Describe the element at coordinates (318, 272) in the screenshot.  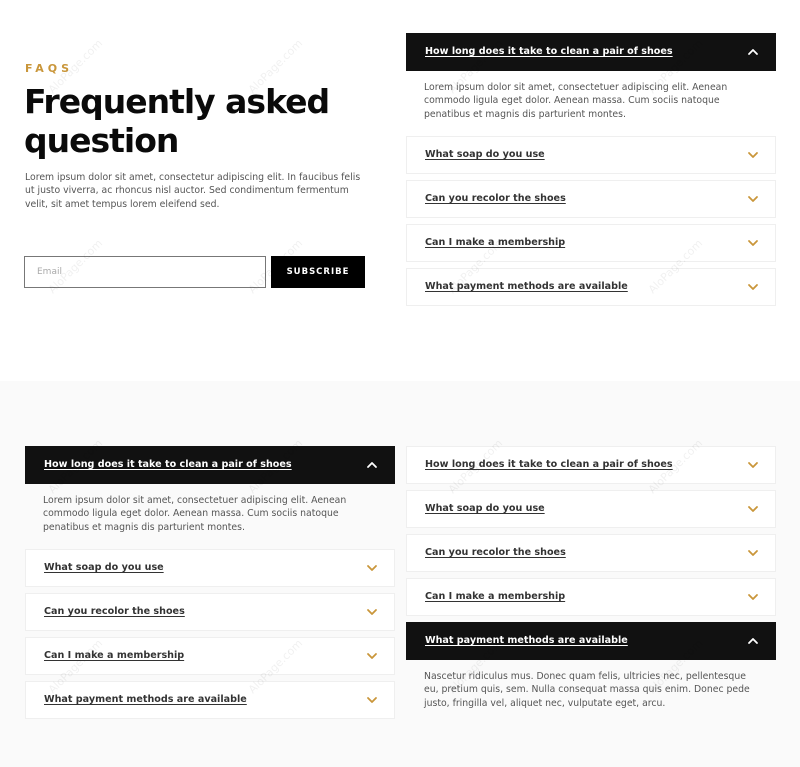
I see `subscribe-button: SUBSCRIBE` at that location.